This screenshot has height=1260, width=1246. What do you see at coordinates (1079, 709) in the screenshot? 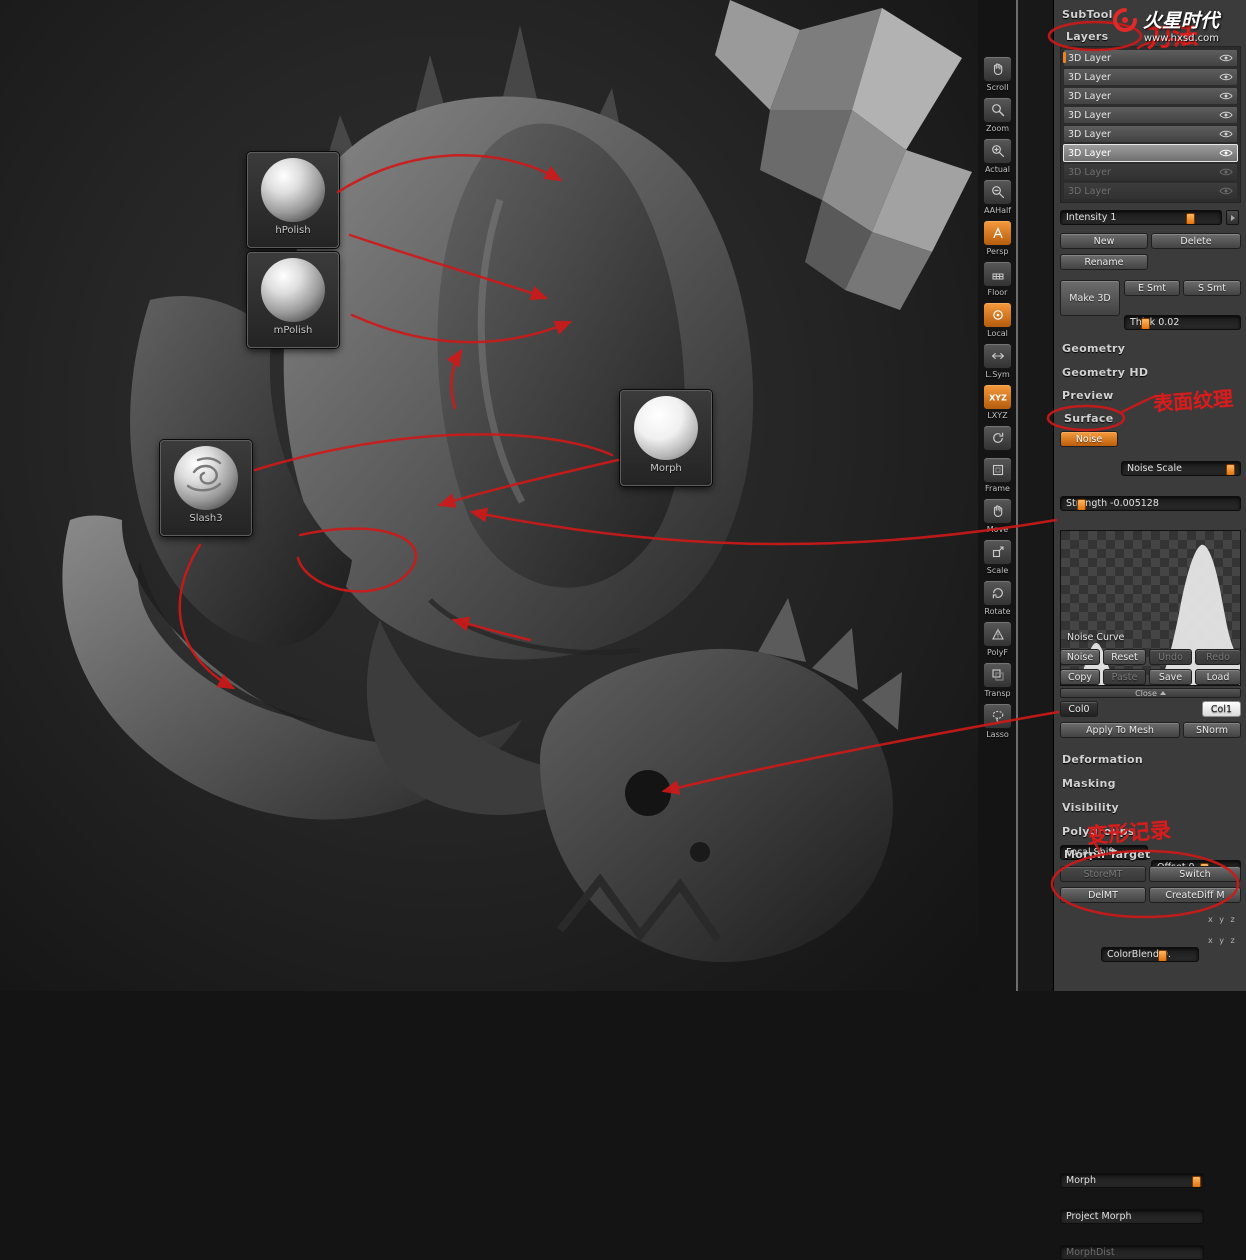
I see `col0-swatch-button: Col0` at bounding box center [1079, 709].